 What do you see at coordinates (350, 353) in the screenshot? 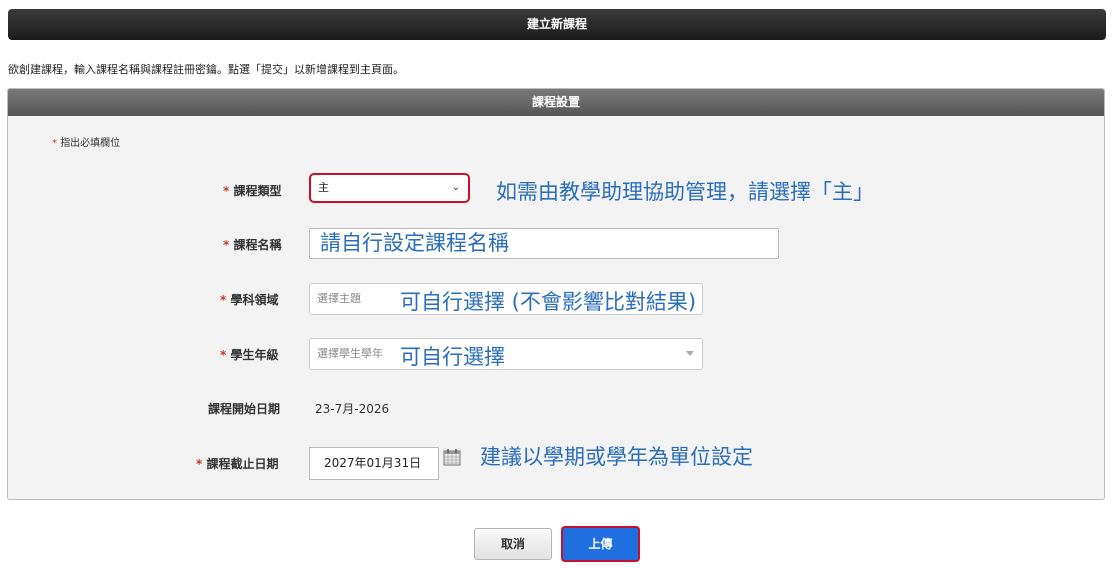
I see `student-grade-placeholder: 選擇學生學年` at bounding box center [350, 353].